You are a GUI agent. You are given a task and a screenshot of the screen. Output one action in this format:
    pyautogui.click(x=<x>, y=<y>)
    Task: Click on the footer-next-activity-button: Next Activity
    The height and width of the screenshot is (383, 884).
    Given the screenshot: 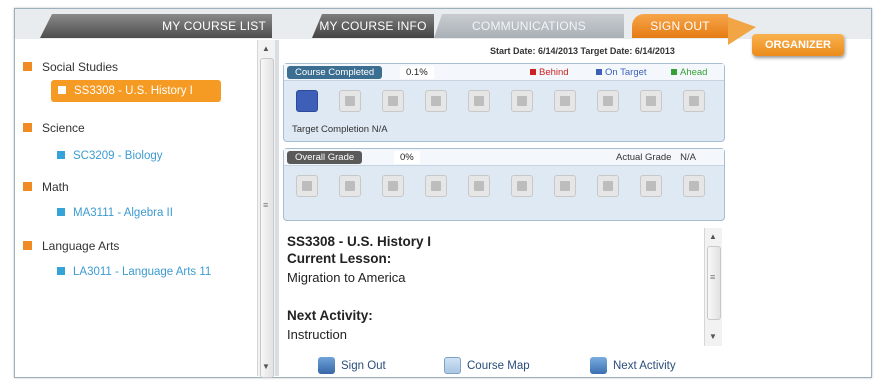 What is the action you would take?
    pyautogui.click(x=633, y=366)
    